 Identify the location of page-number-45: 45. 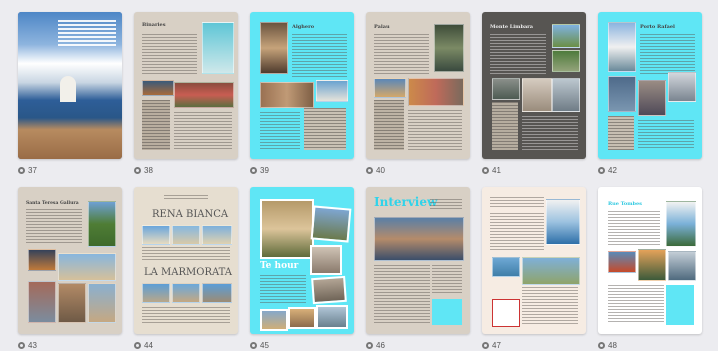
(259, 345).